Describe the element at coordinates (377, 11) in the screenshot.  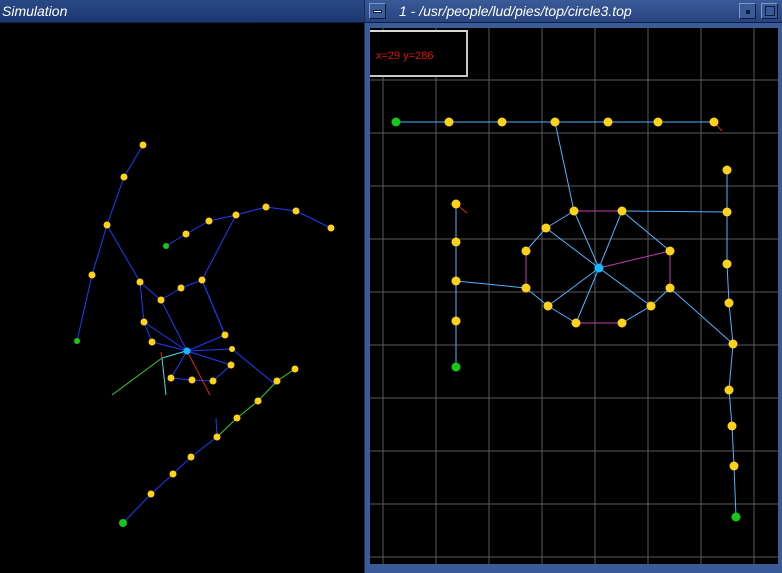
I see `window-menu-icon` at that location.